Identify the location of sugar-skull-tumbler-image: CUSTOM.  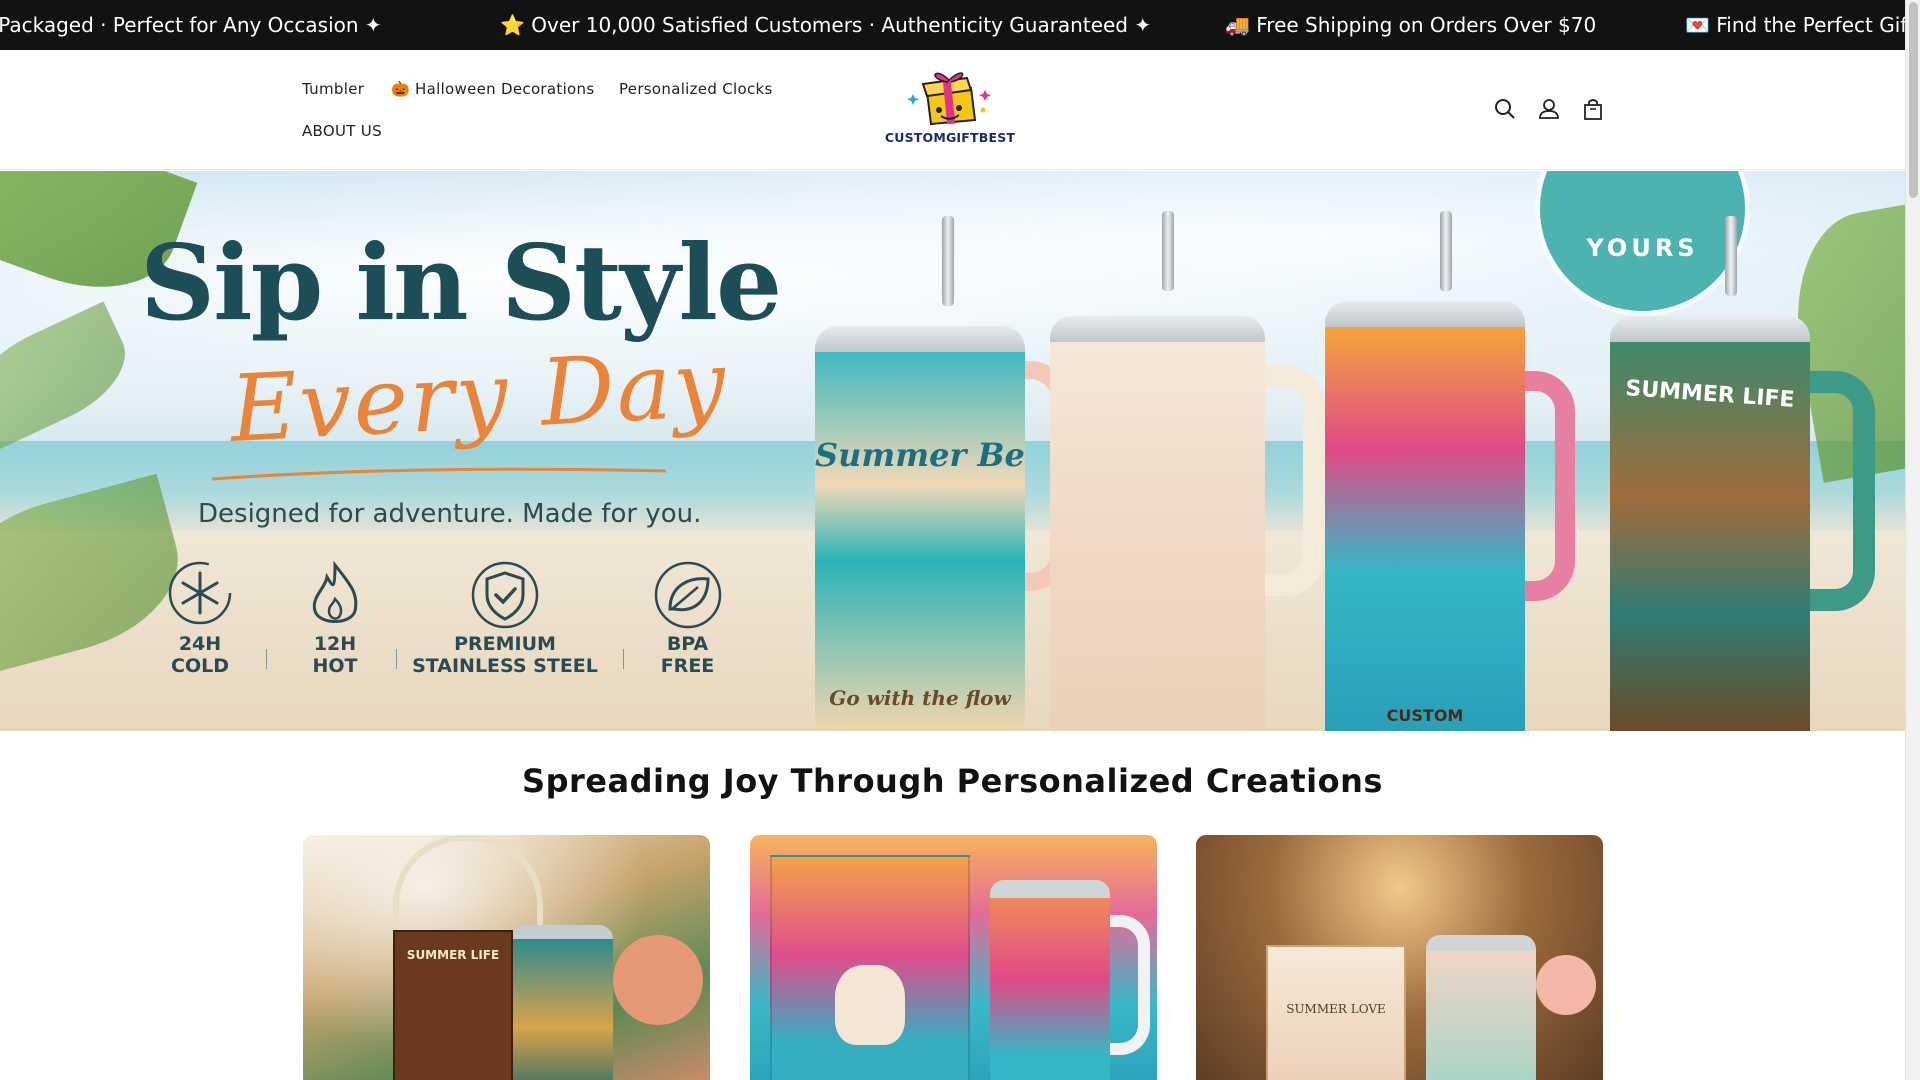
(1425, 516).